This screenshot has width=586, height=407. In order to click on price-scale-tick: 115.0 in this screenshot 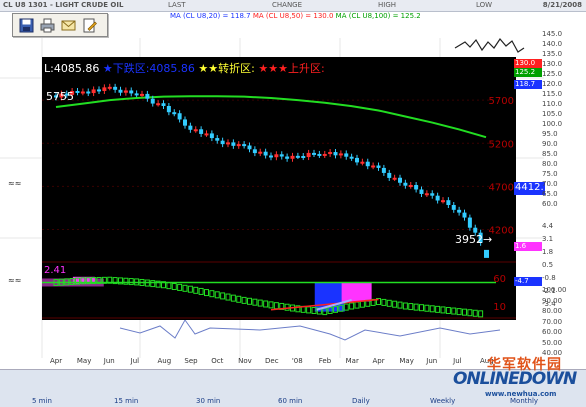, I will do `click(552, 94)`.